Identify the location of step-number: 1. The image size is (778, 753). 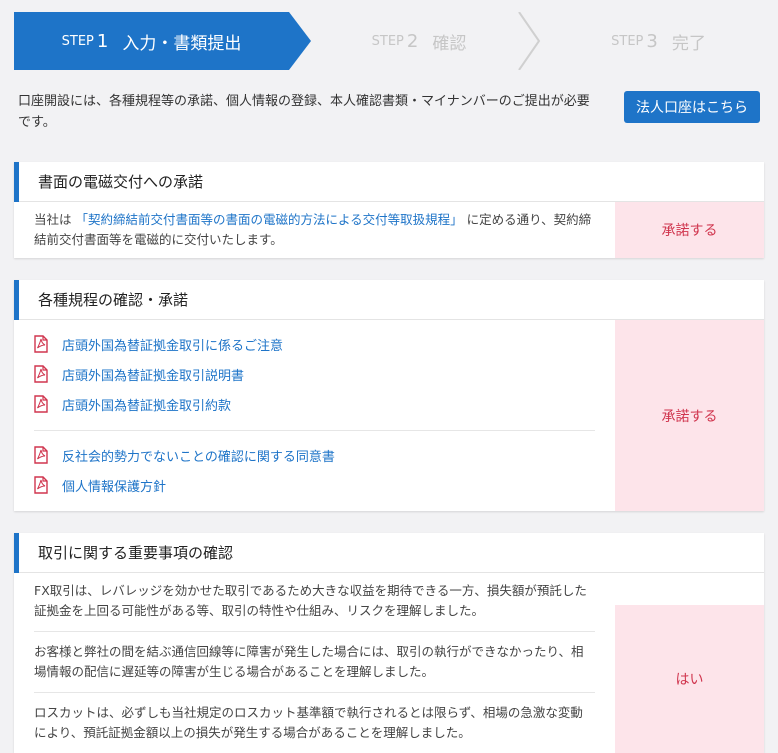
(102, 41).